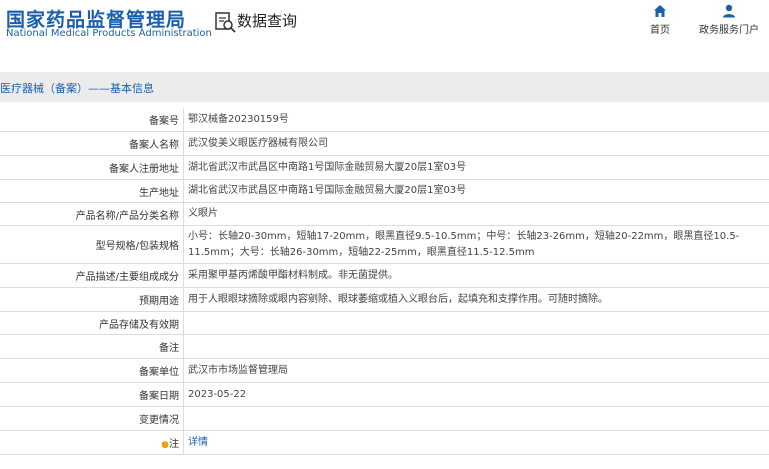 The image size is (769, 469). Describe the element at coordinates (476, 214) in the screenshot. I see `row-value: 义眼片` at that location.